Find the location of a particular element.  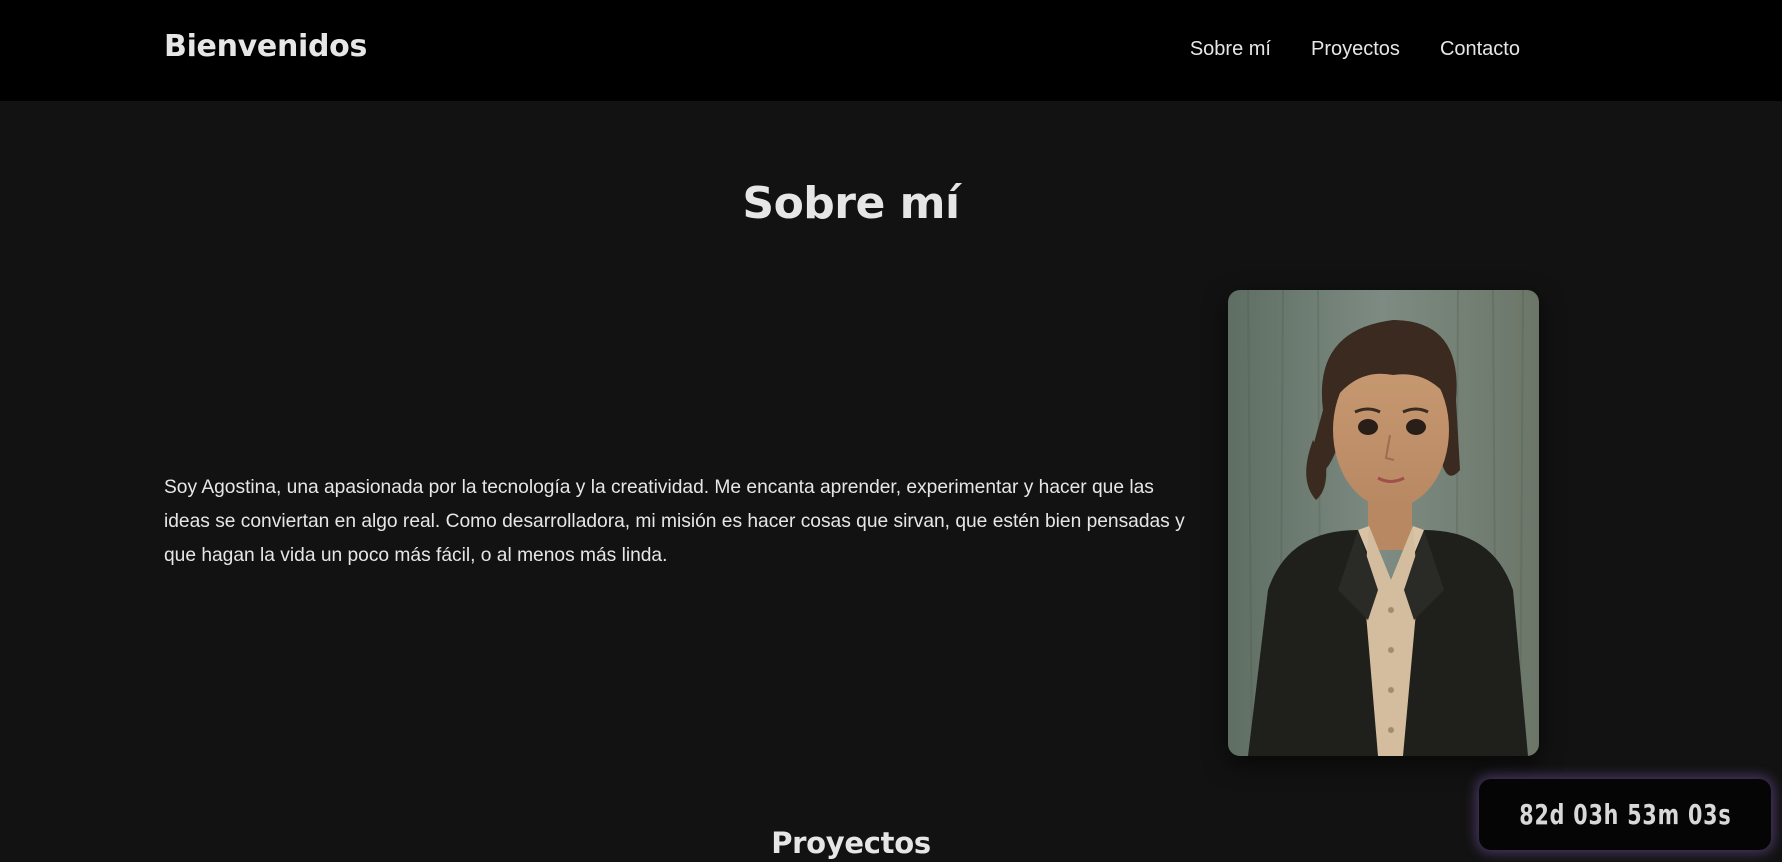

nav-link-proyectos: Proyectos is located at coordinates (1355, 49).